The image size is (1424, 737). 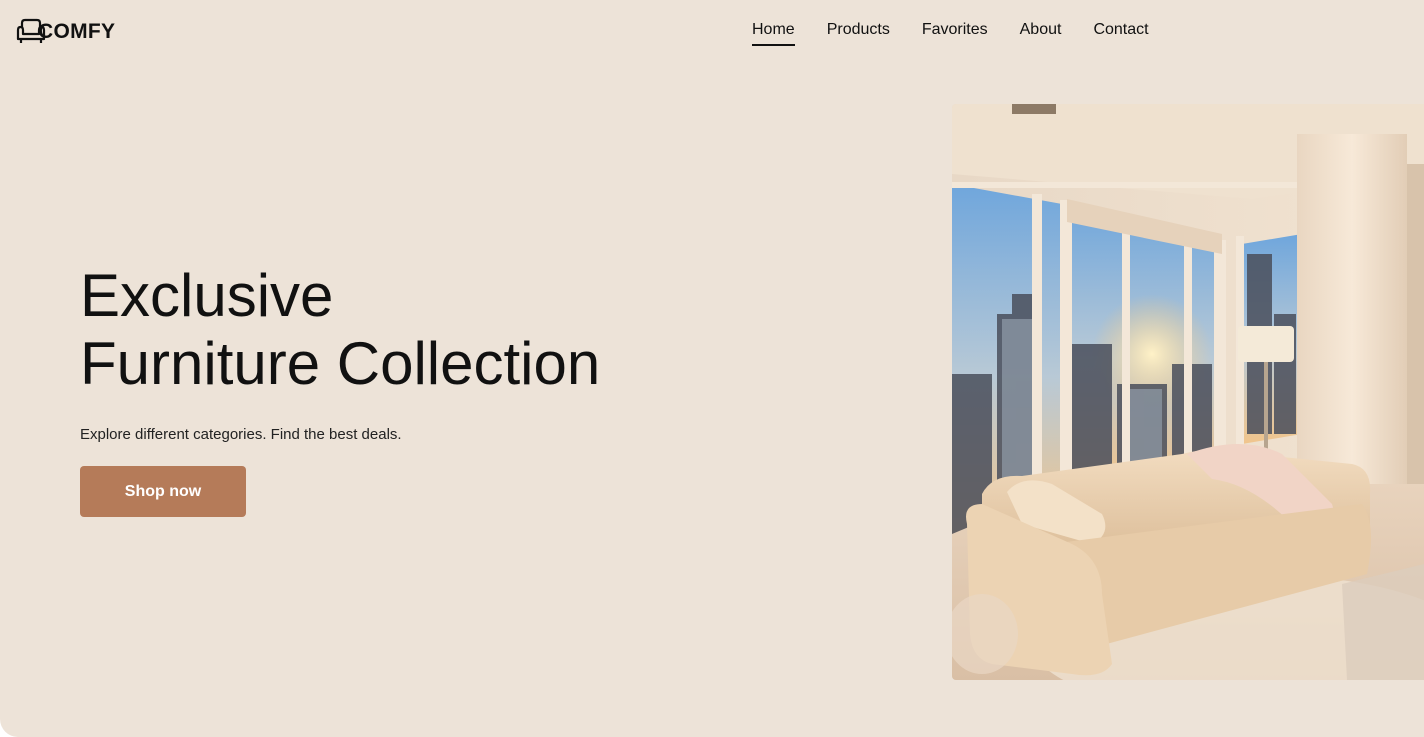 I want to click on nav-link-home: Home, so click(x=773, y=33).